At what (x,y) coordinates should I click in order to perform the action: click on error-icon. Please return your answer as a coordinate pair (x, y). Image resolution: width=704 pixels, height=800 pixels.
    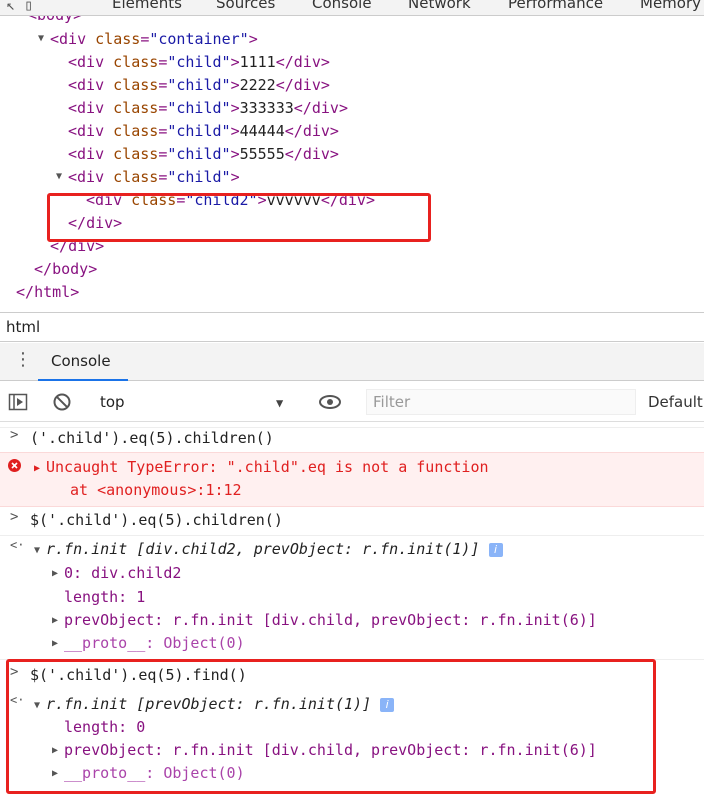
    Looking at the image, I should click on (14, 465).